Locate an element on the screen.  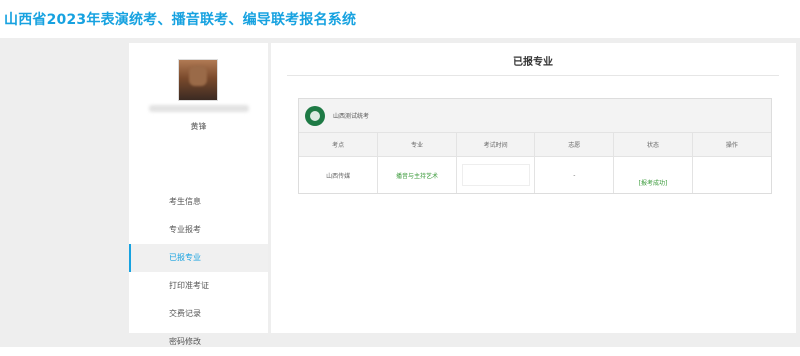
sidebar-item-applied-majors: 已报专业 is located at coordinates (198, 258).